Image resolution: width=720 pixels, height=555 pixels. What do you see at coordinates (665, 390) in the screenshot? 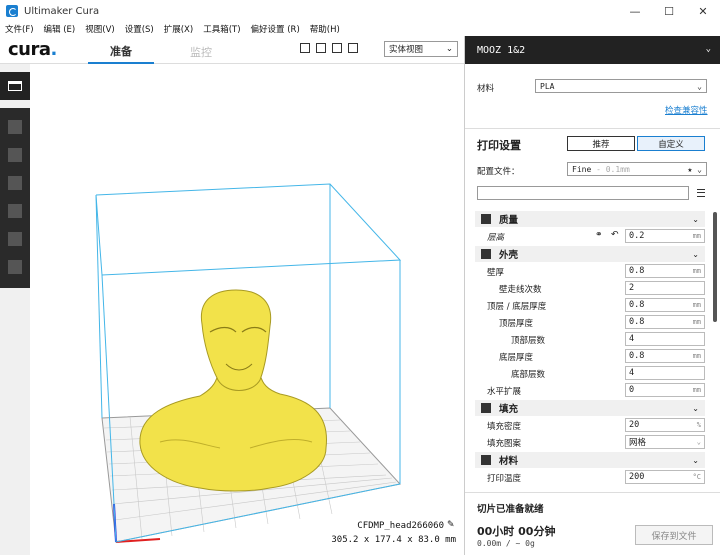
I see `horizontal-expansion-field: 0 mm` at bounding box center [665, 390].